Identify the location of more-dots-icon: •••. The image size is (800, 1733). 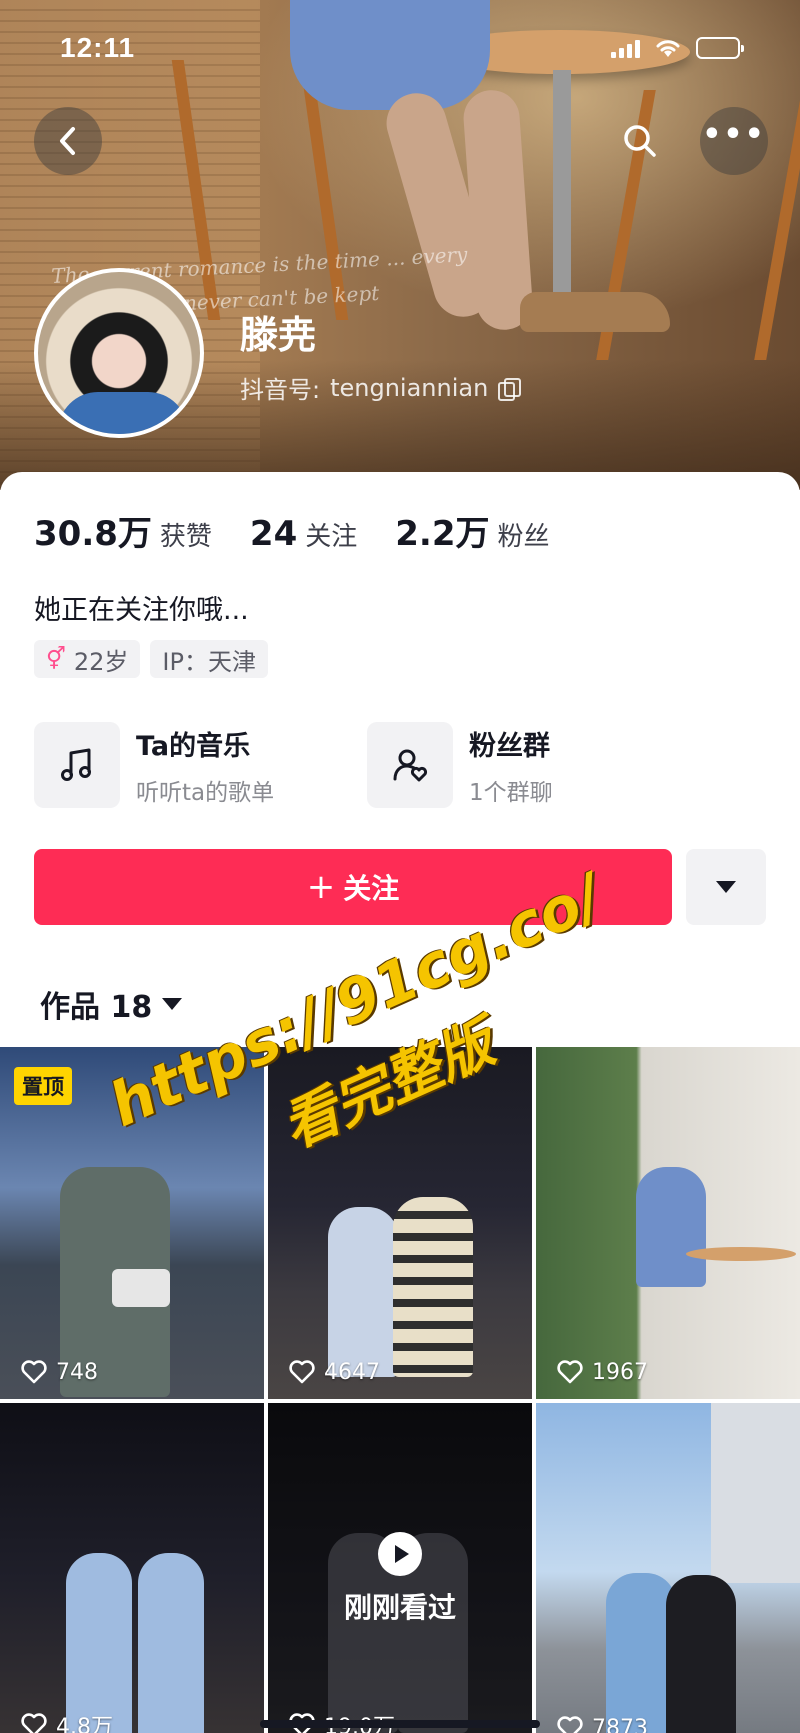
(734, 134).